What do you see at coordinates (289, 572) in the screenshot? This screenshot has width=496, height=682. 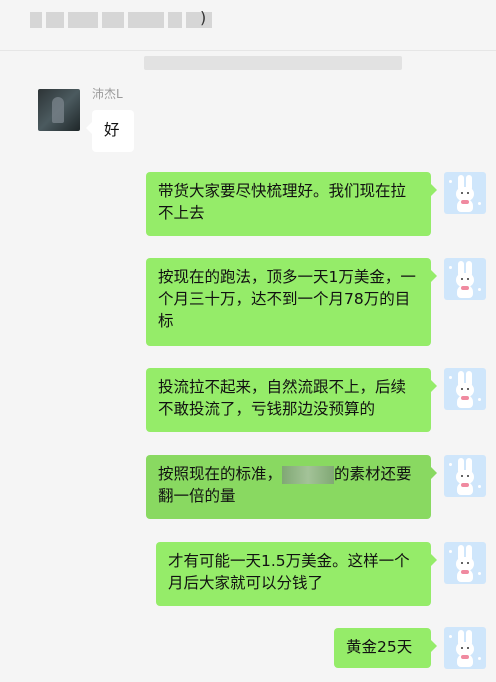 I see `message-text: 才有可能一天1.5万美金。这样一个月后大家就可以分钱了` at bounding box center [289, 572].